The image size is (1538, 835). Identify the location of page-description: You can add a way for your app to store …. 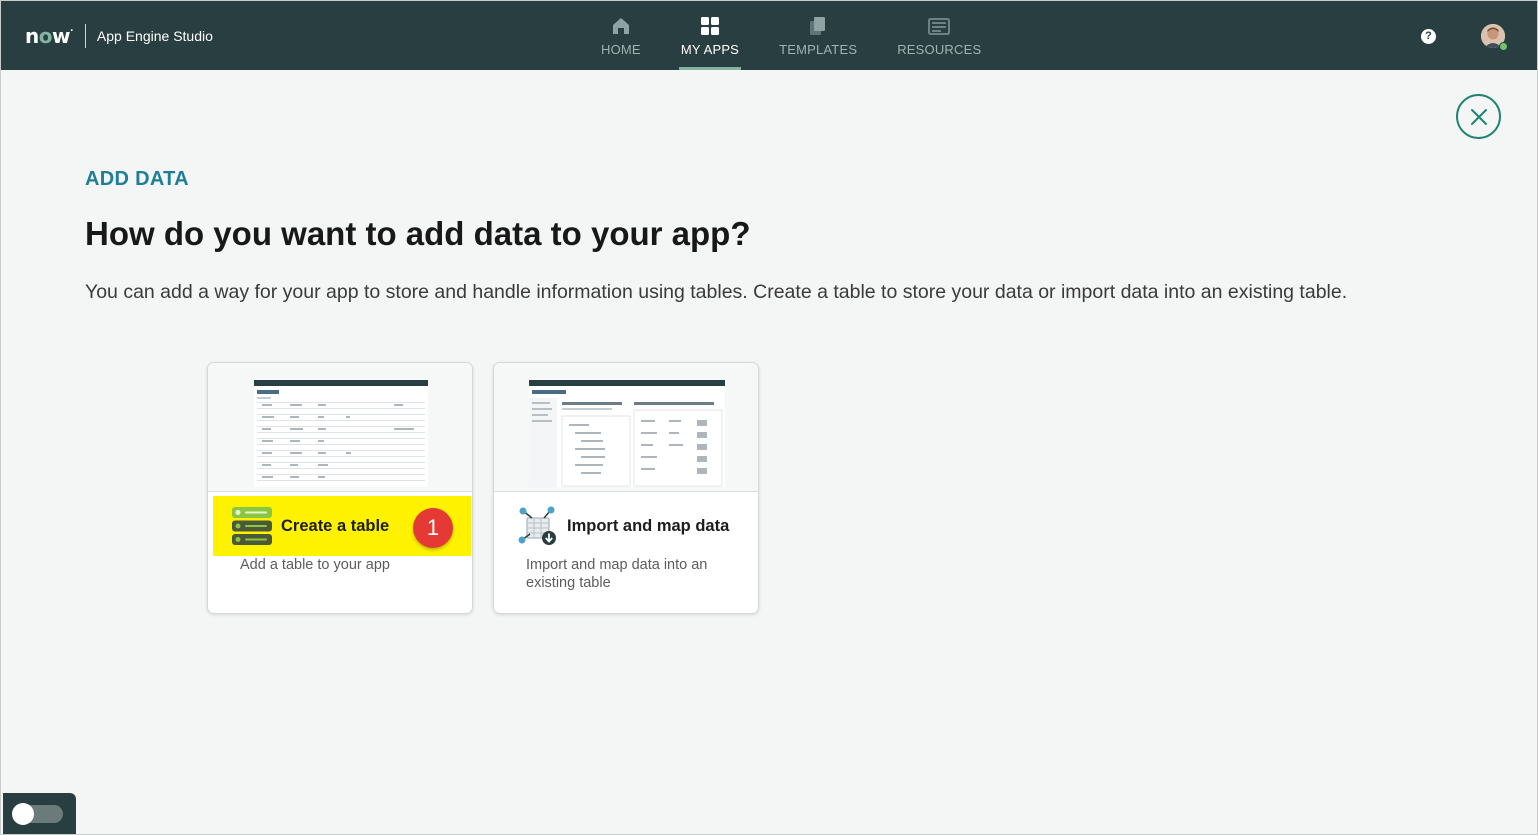
(716, 292).